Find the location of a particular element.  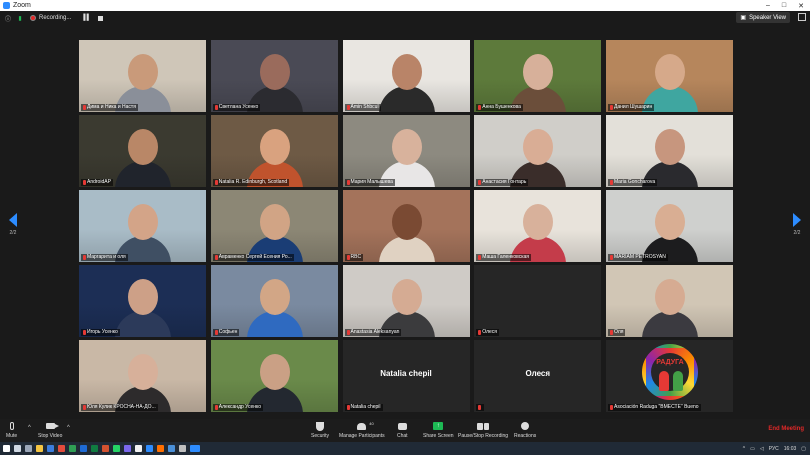

fullscreen-icon is located at coordinates (802, 17).